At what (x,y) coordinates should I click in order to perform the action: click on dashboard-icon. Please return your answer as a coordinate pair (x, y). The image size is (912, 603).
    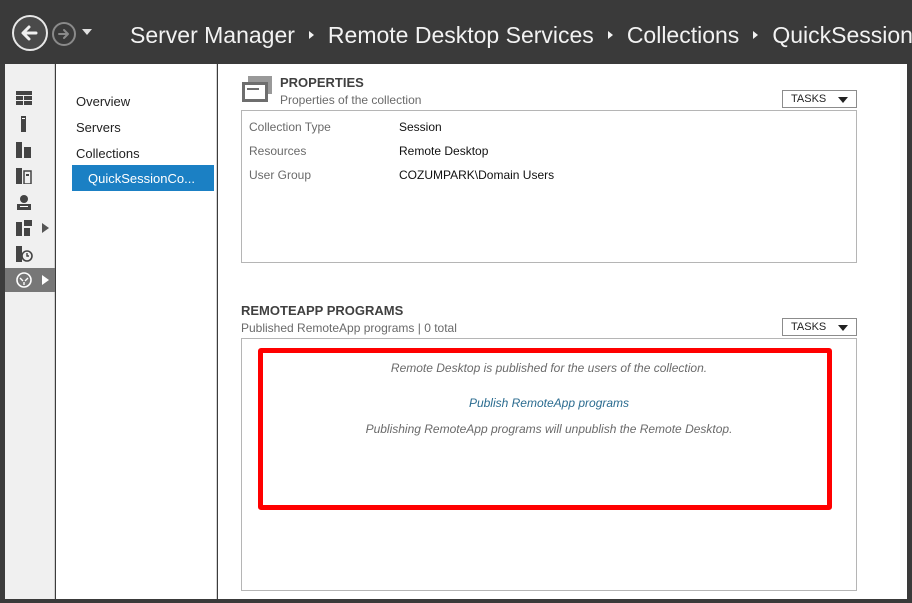
    Looking at the image, I should click on (24, 98).